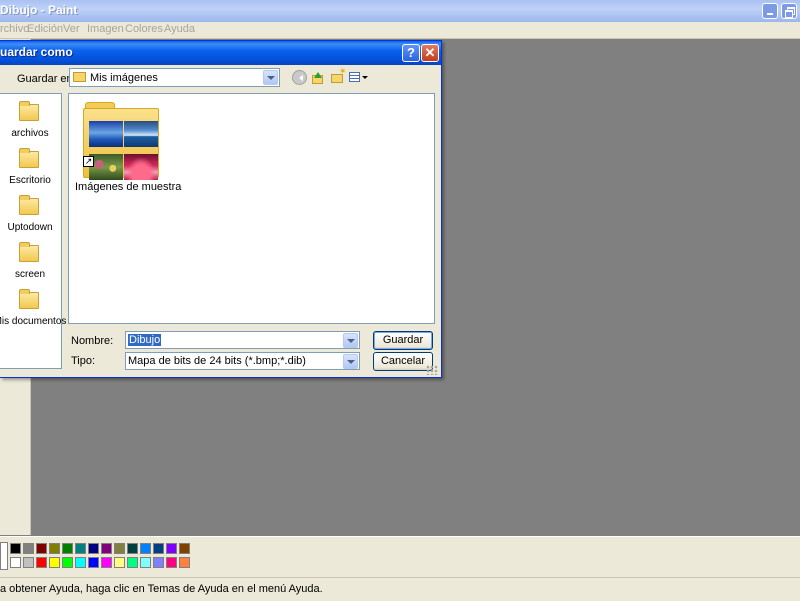 This screenshot has height=601, width=800. I want to click on save-button: Guardar, so click(403, 340).